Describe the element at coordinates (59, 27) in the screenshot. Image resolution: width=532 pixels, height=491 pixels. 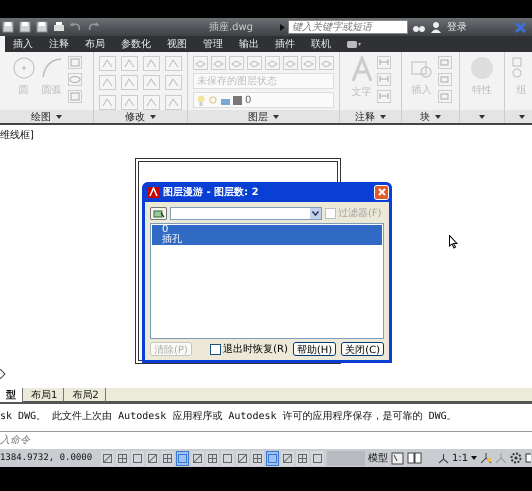
I see `print-icon` at that location.